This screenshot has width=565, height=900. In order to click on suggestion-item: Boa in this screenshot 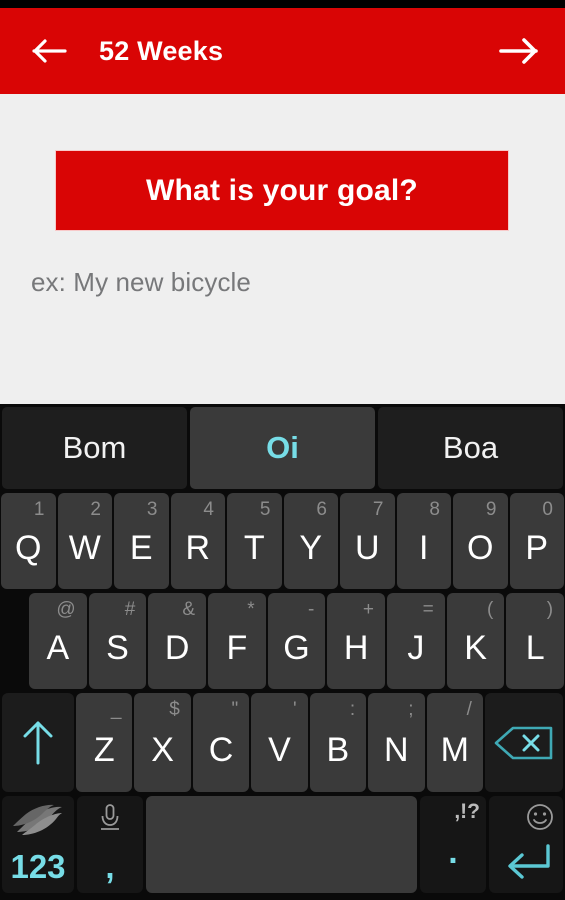, I will do `click(470, 448)`.